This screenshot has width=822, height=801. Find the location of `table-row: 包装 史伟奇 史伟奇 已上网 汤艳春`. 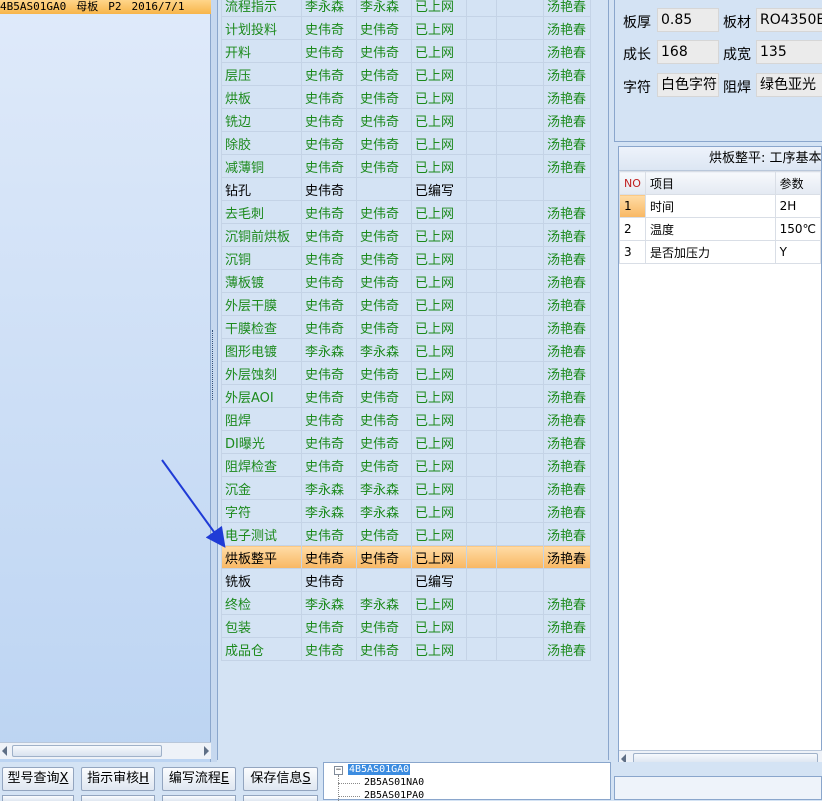

table-row: 包装 史伟奇 史伟奇 已上网 汤艳春 is located at coordinates (406, 626).